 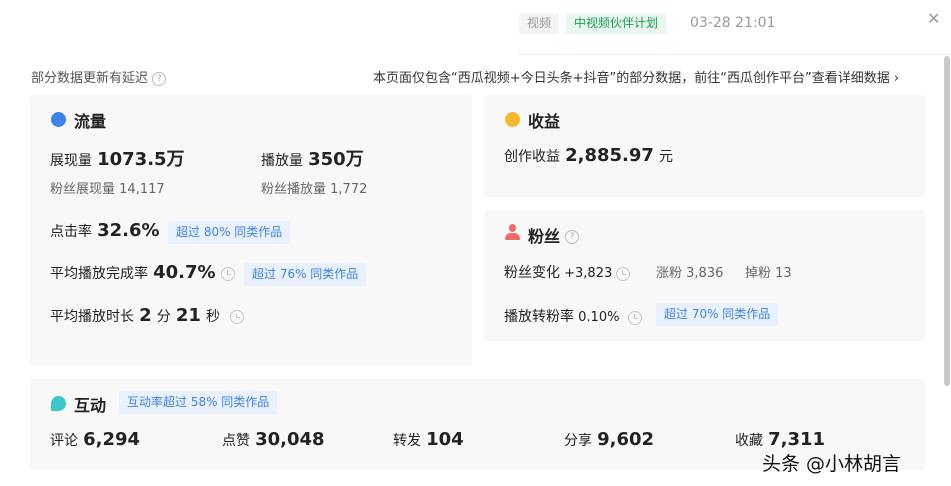 I want to click on ctr-value: 32.6%, so click(x=128, y=230).